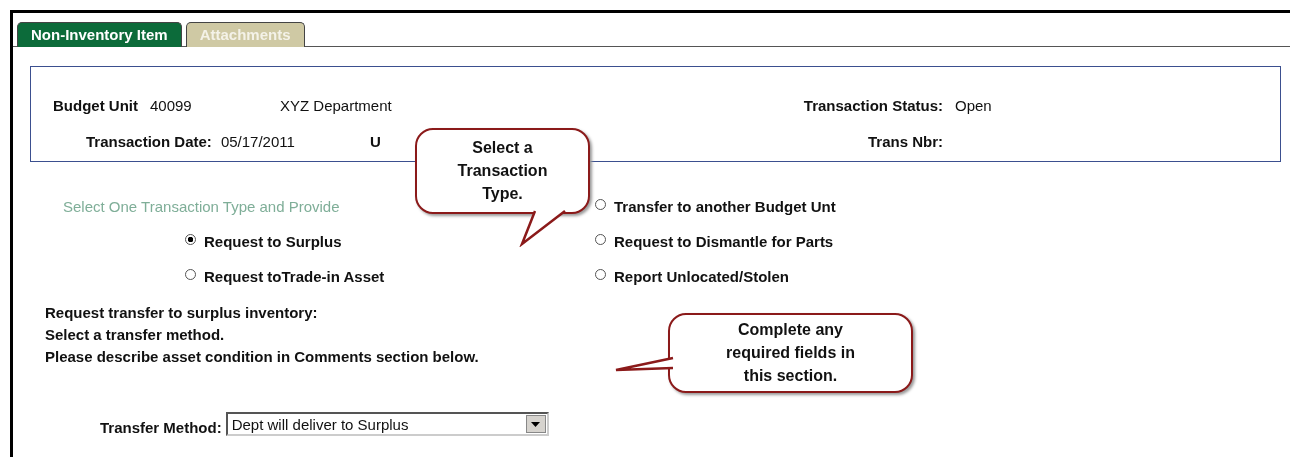  Describe the element at coordinates (905, 141) in the screenshot. I see `field-label: Trans Nbr:` at that location.